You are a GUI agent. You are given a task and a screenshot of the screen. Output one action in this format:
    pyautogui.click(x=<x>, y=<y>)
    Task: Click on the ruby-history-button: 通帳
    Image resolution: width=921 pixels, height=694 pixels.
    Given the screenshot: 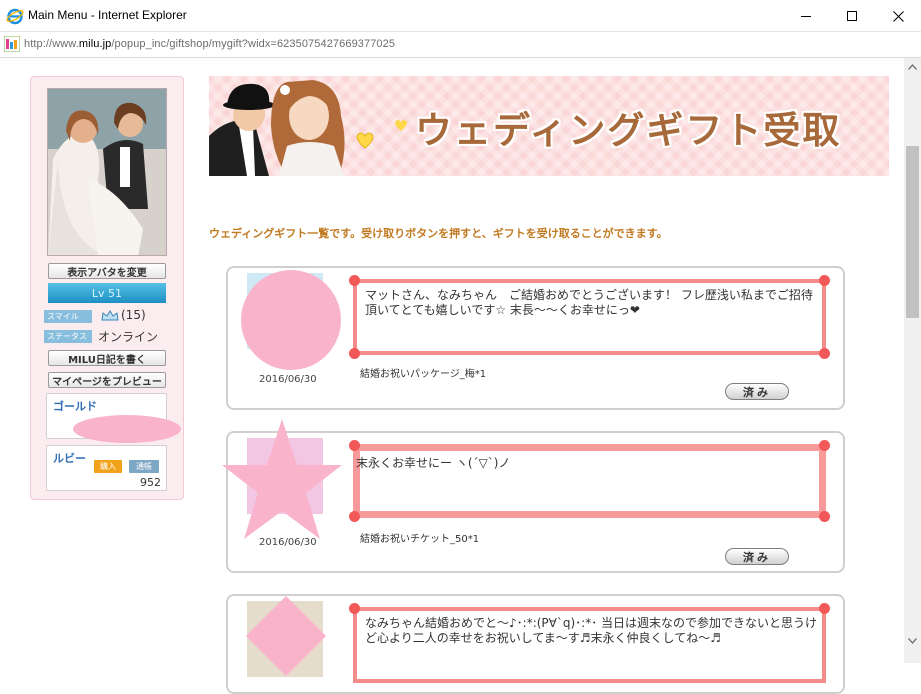 What is the action you would take?
    pyautogui.click(x=144, y=466)
    